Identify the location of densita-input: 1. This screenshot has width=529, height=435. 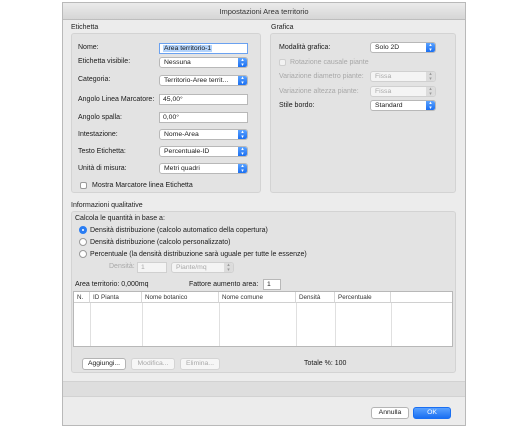
(152, 267).